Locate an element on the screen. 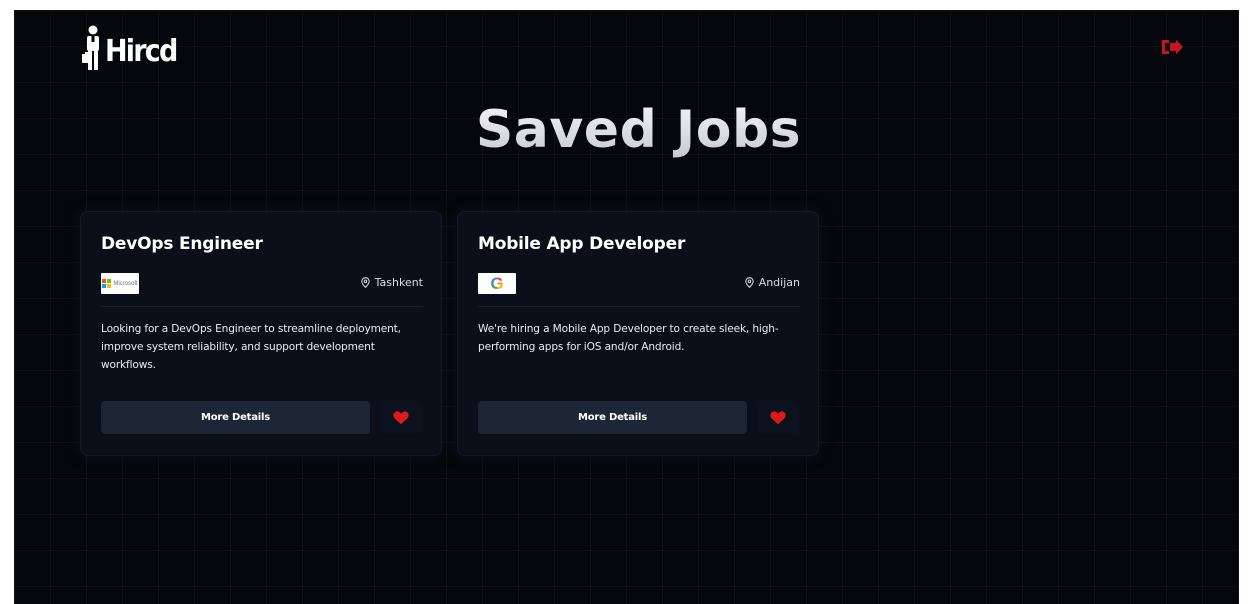 The height and width of the screenshot is (604, 1249). google-logo: G is located at coordinates (496, 283).